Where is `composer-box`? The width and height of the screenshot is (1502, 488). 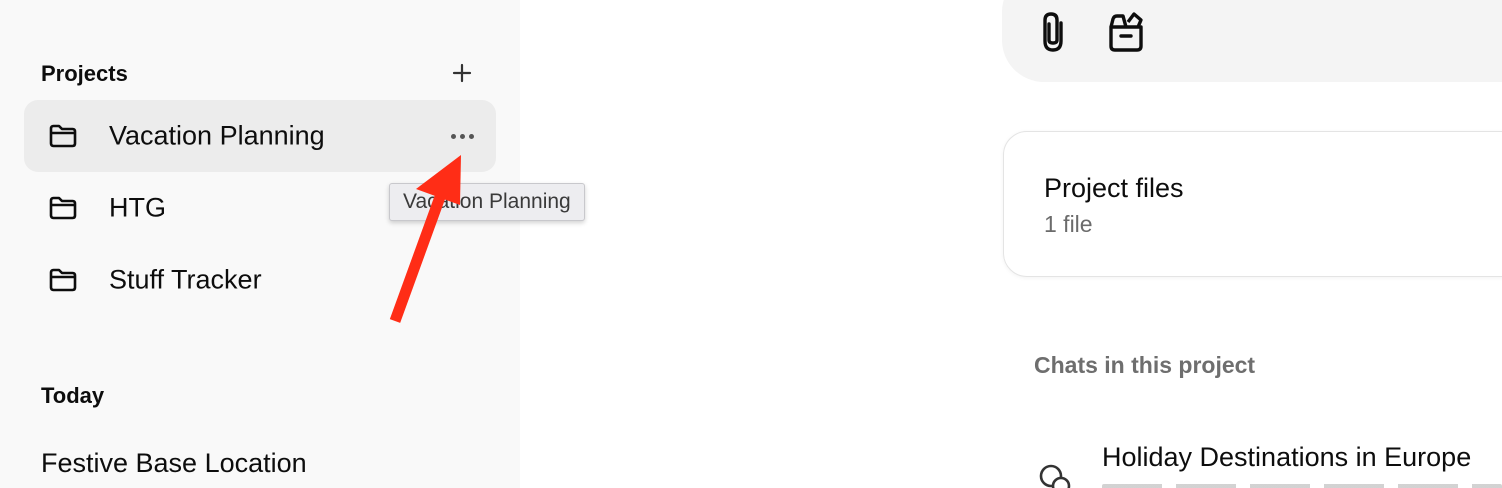
composer-box is located at coordinates (1252, 41).